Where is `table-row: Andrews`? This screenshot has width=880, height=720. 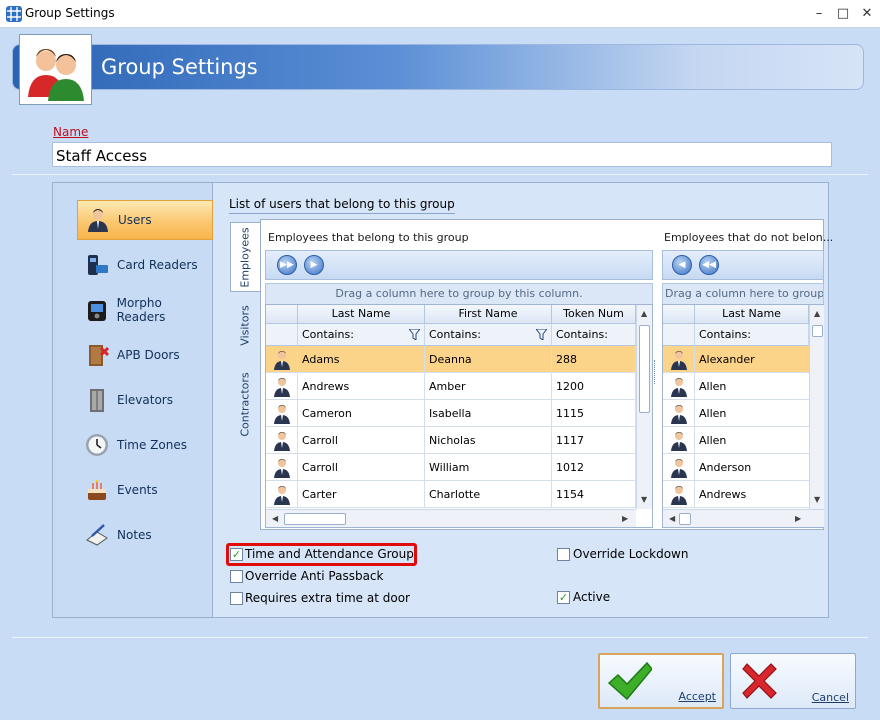 table-row: Andrews is located at coordinates (736, 494).